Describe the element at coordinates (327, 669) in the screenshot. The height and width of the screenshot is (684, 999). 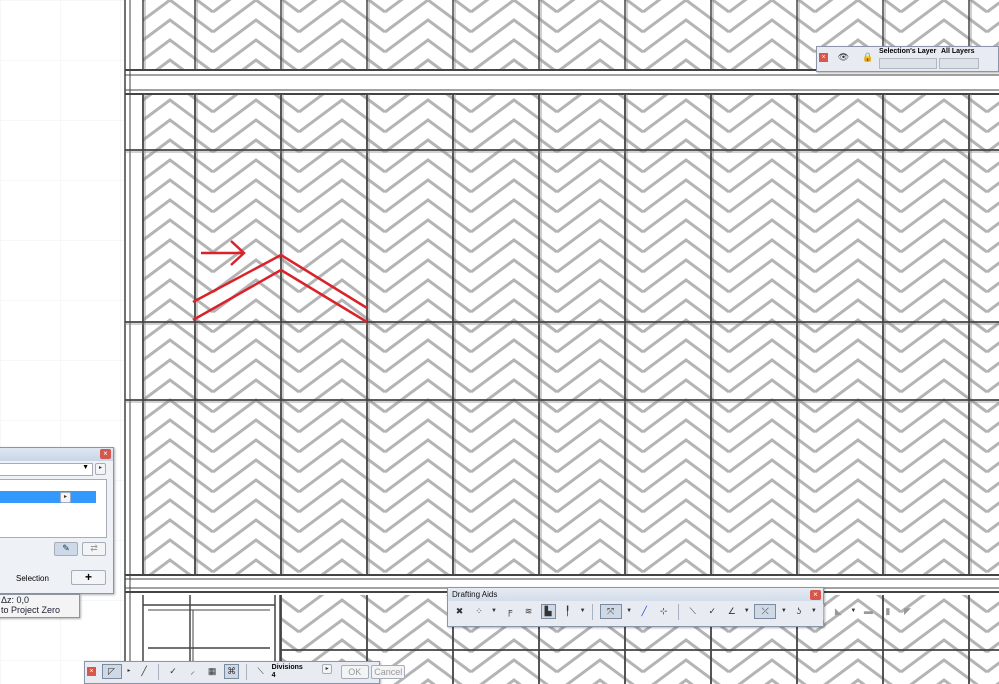
I see `divisions-more-button: ▸` at that location.